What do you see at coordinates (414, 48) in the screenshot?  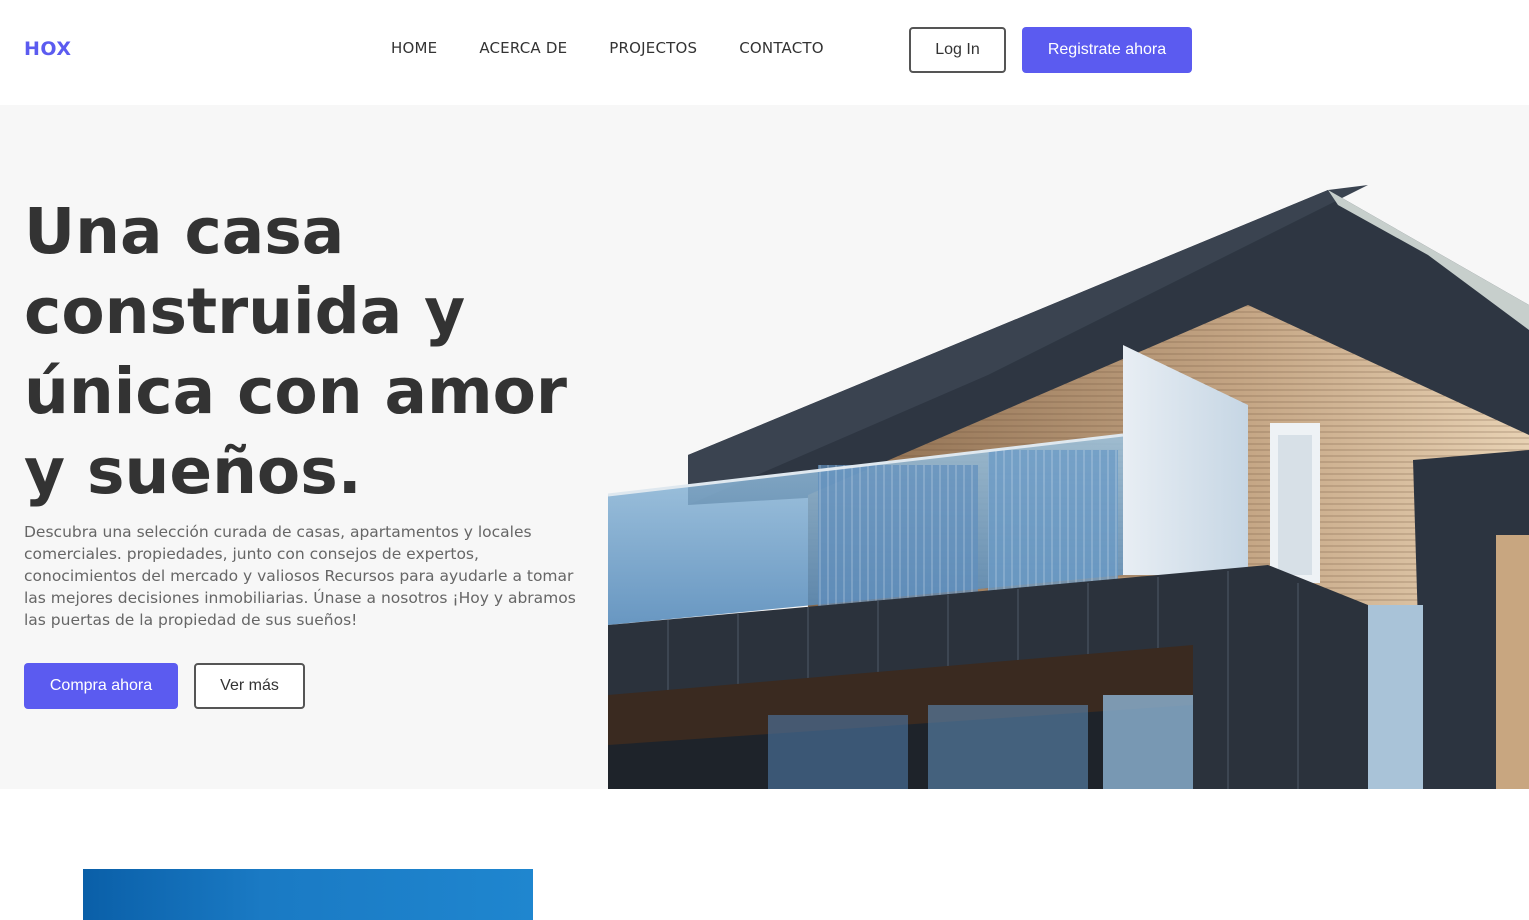 I see `nav-link-home: HOME` at bounding box center [414, 48].